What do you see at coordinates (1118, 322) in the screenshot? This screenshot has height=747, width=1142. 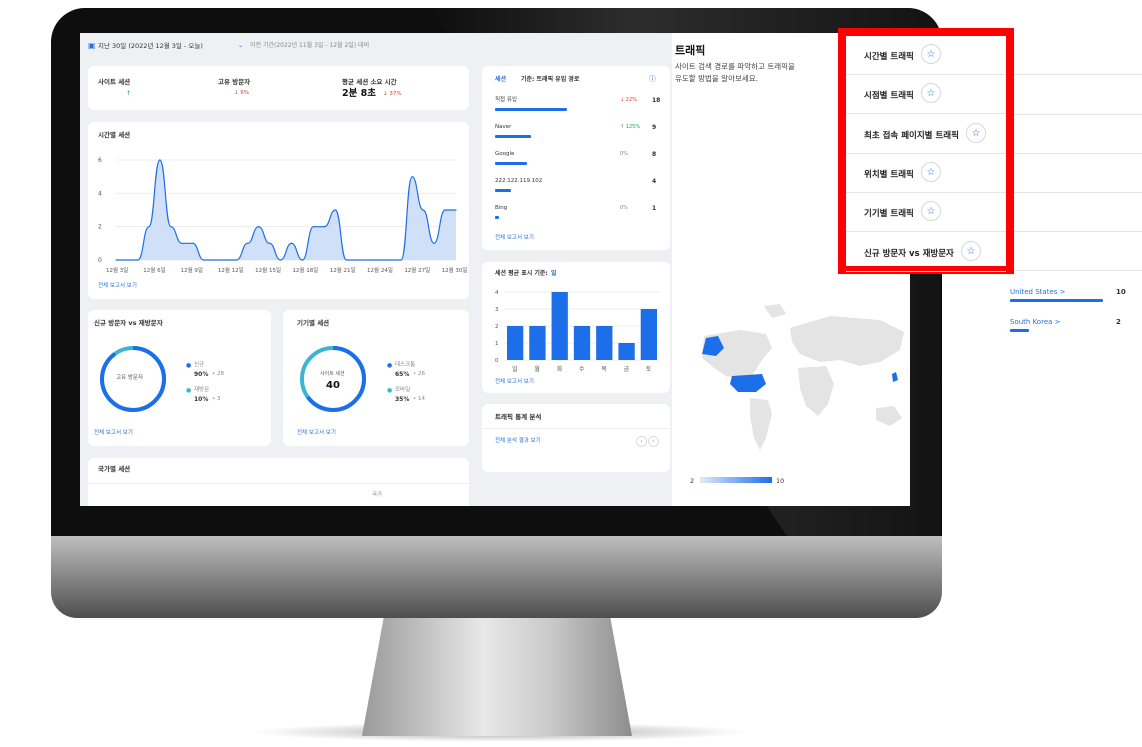 I see `country-value: 2` at bounding box center [1118, 322].